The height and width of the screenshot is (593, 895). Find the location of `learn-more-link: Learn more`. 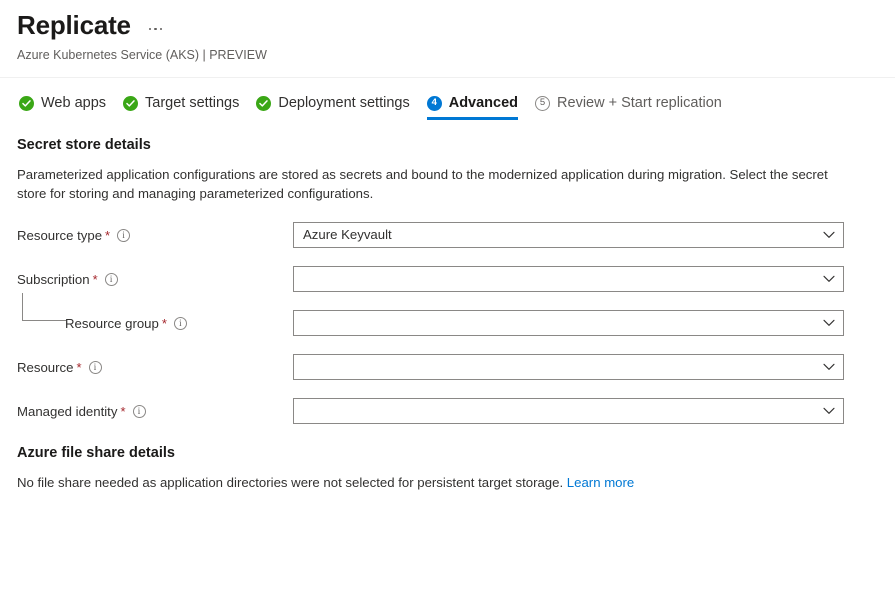

learn-more-link: Learn more is located at coordinates (600, 482).